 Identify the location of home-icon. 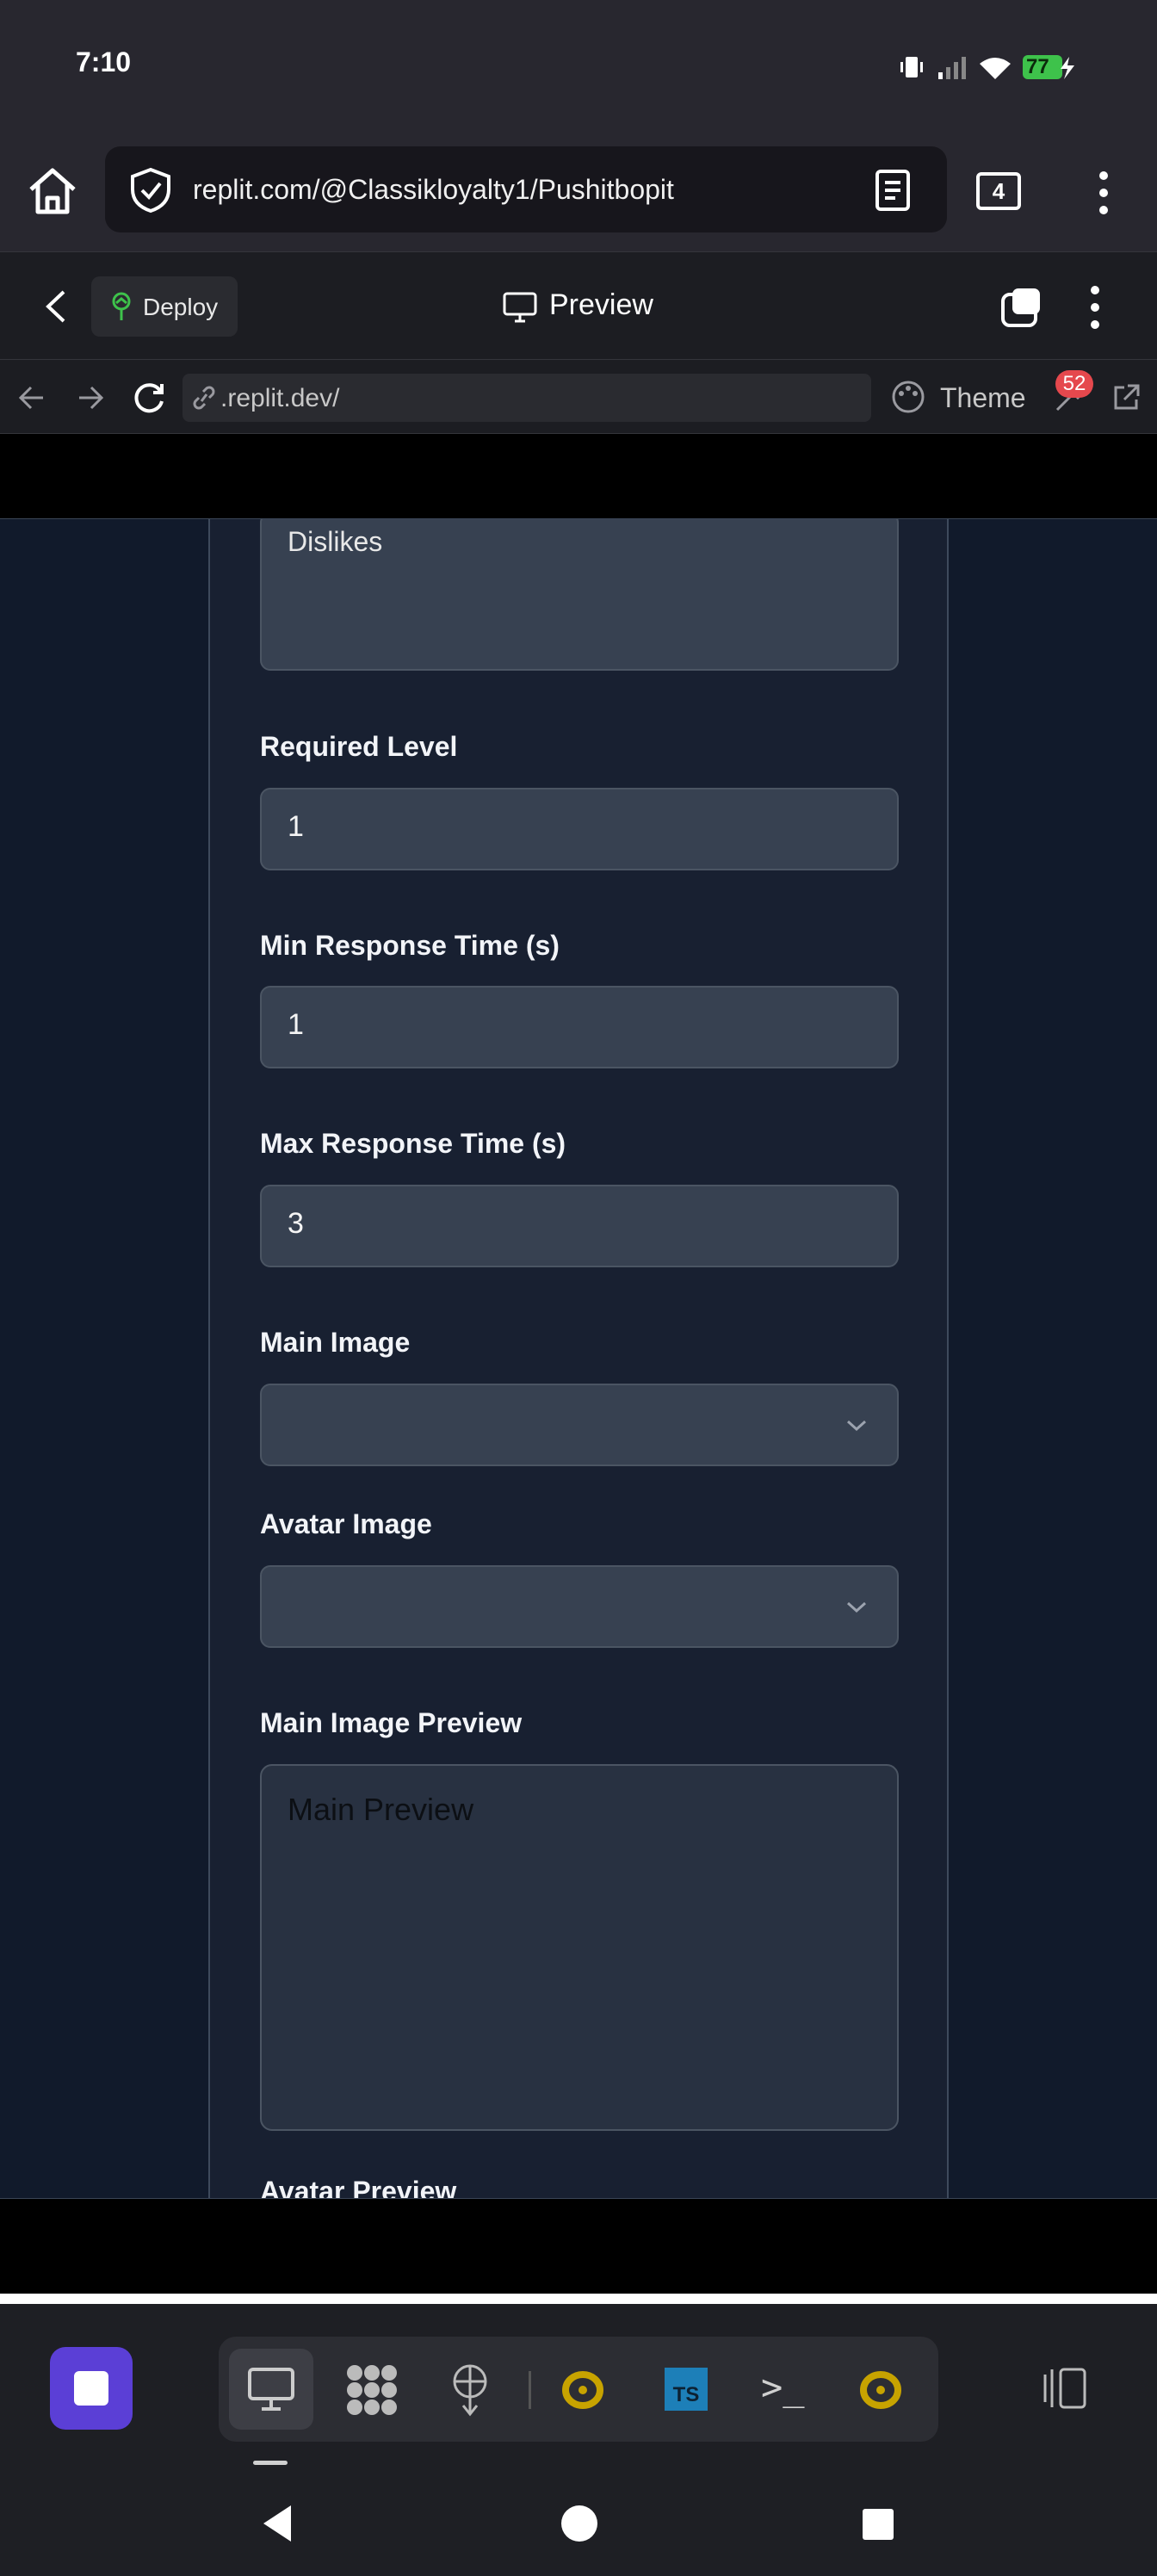
(52, 191).